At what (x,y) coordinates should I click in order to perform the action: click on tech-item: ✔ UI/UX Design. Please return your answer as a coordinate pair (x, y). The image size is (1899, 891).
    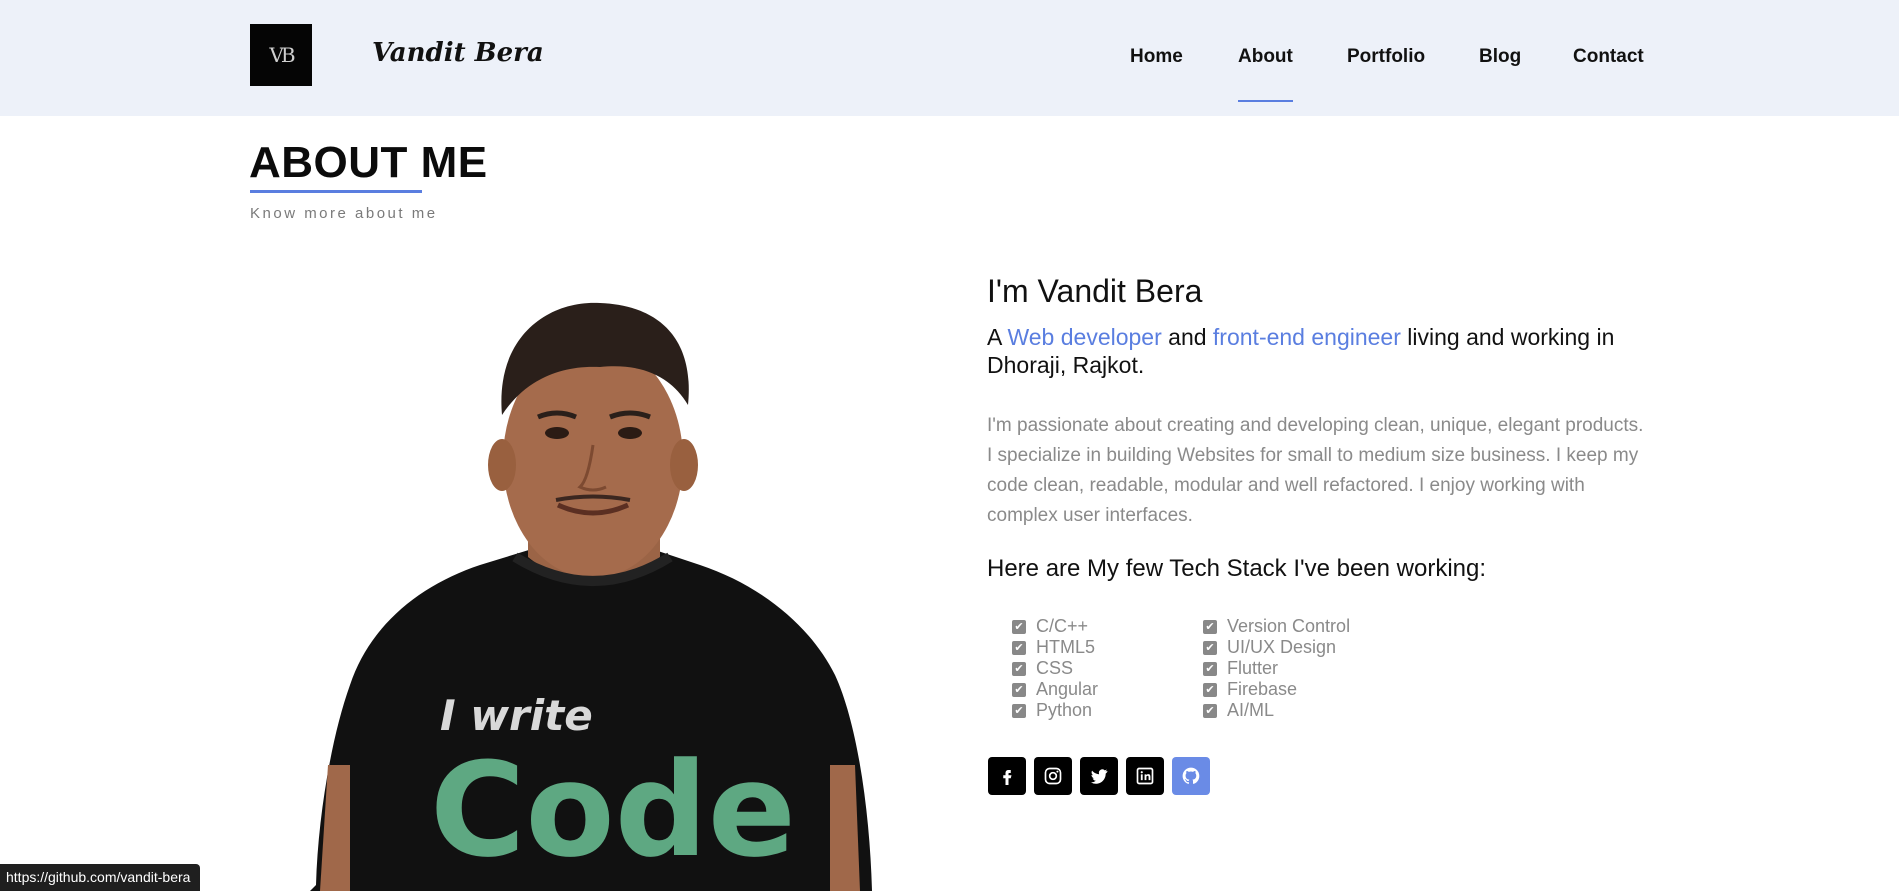
    Looking at the image, I should click on (1276, 647).